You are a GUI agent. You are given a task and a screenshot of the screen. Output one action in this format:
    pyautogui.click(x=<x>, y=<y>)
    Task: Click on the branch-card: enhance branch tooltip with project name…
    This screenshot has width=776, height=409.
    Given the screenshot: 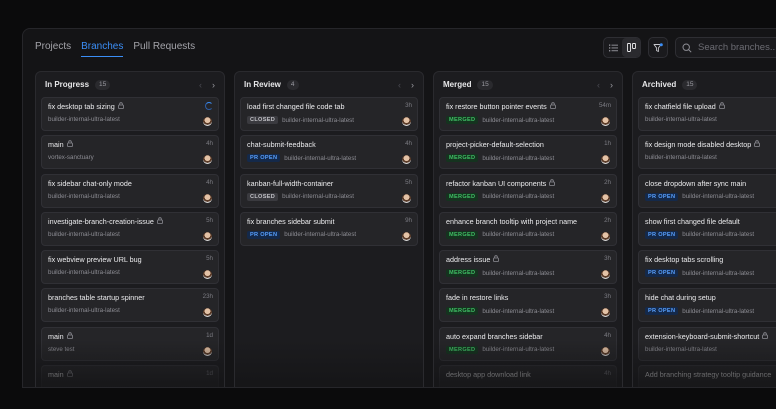 What is the action you would take?
    pyautogui.click(x=528, y=228)
    